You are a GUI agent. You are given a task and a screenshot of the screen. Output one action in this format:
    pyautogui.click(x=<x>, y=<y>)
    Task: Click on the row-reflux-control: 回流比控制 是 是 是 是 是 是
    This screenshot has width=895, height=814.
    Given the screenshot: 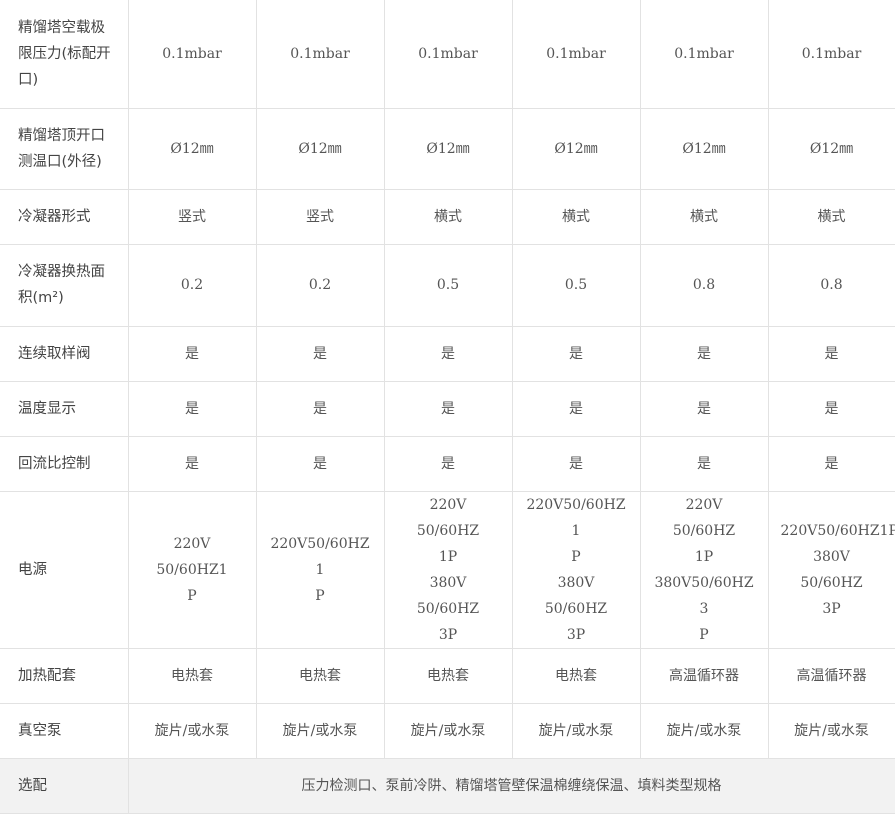 What is the action you would take?
    pyautogui.click(x=447, y=463)
    